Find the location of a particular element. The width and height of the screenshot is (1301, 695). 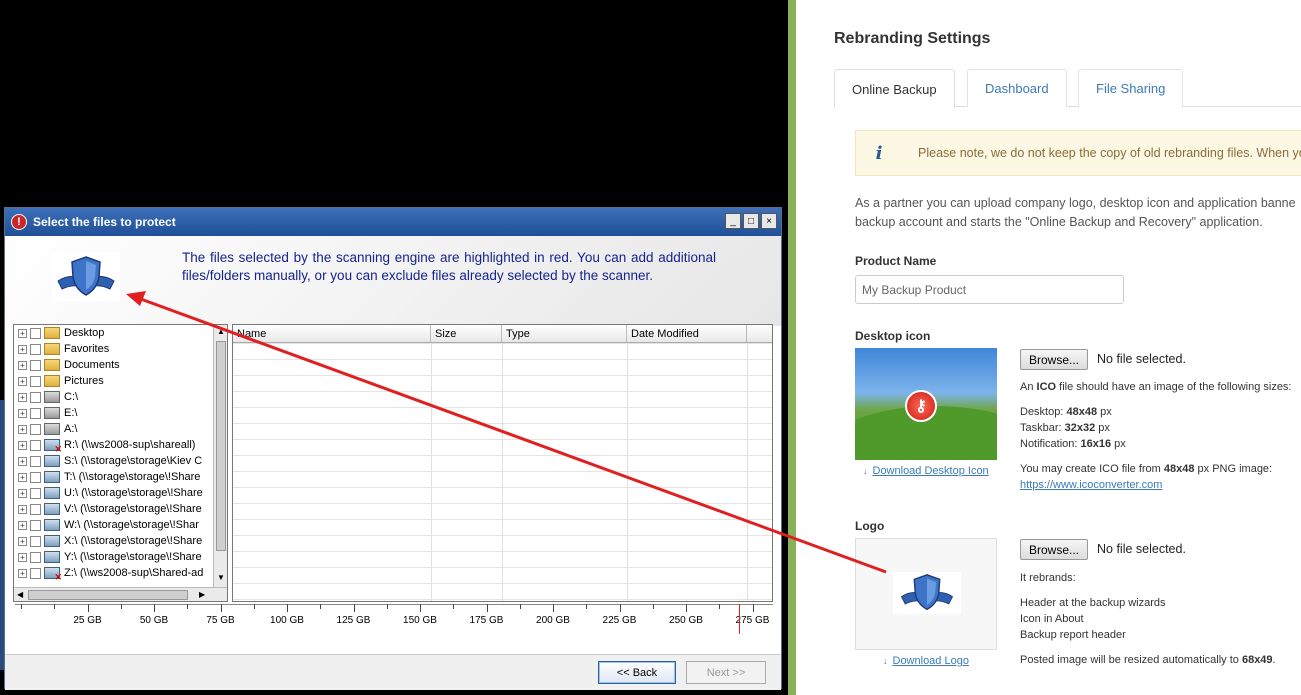

scroll-right-icon: ▶ is located at coordinates (202, 594).